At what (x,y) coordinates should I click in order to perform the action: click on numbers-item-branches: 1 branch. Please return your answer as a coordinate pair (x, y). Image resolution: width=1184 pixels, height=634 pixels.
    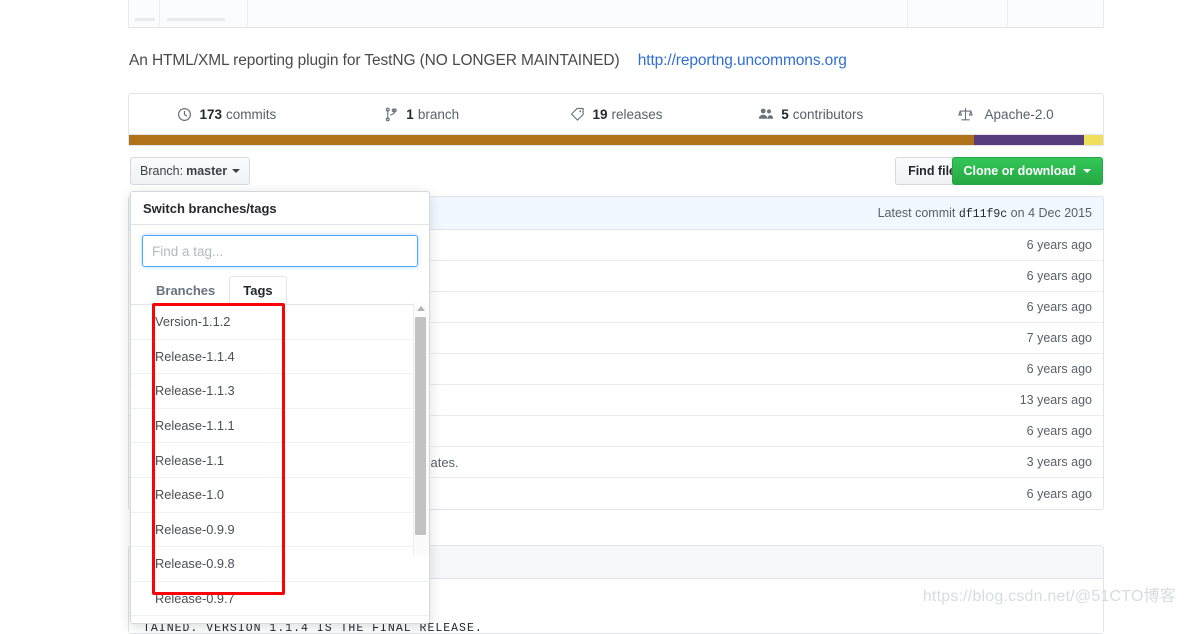
    Looking at the image, I should click on (421, 114).